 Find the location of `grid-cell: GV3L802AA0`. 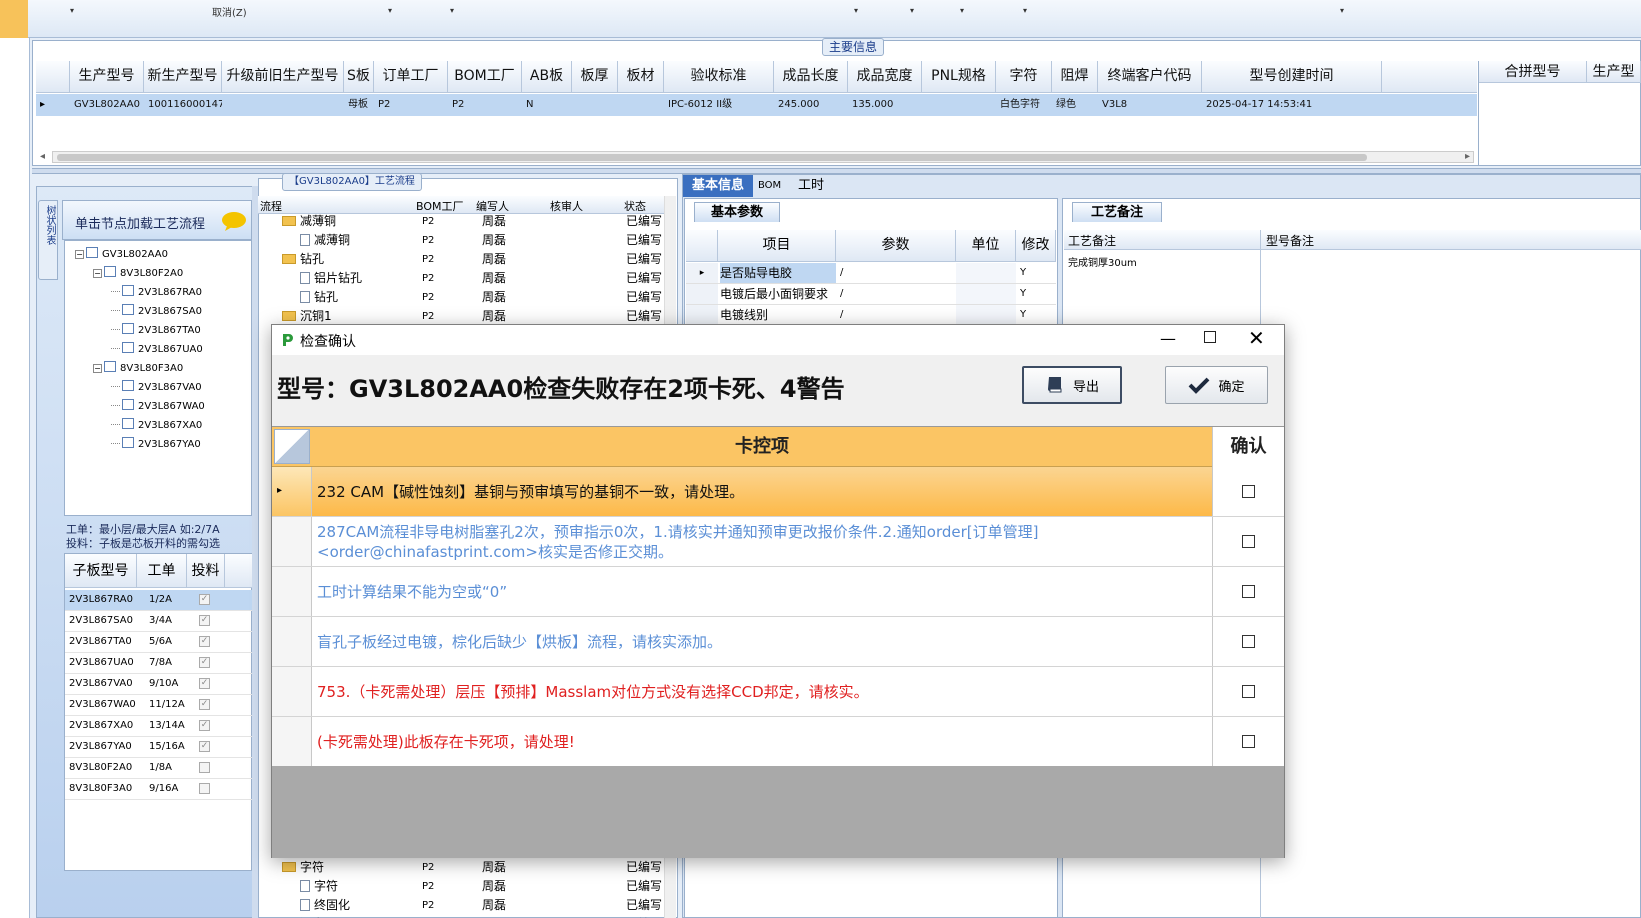

grid-cell: GV3L802AA0 is located at coordinates (107, 105).